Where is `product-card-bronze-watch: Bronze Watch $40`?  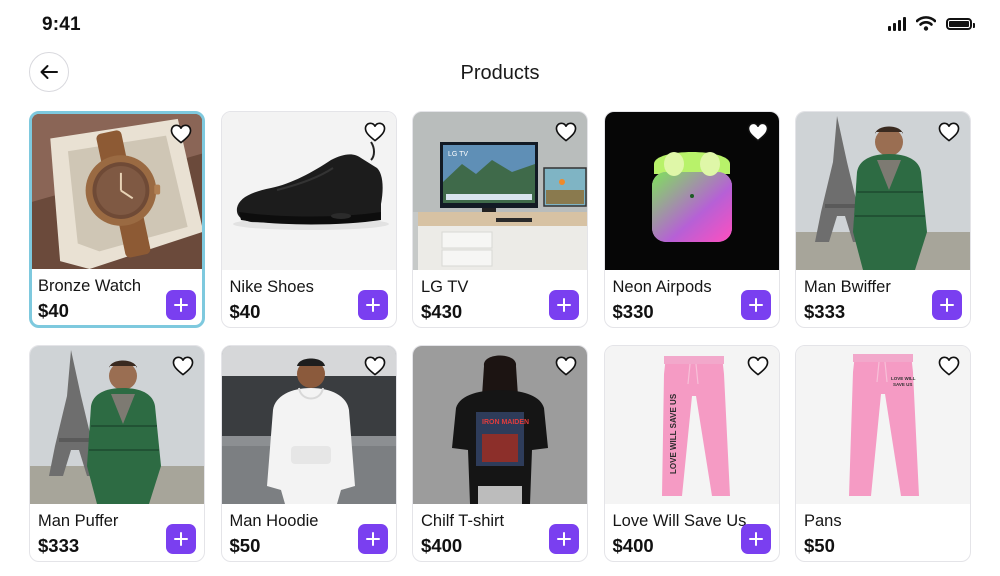 product-card-bronze-watch: Bronze Watch $40 is located at coordinates (117, 219).